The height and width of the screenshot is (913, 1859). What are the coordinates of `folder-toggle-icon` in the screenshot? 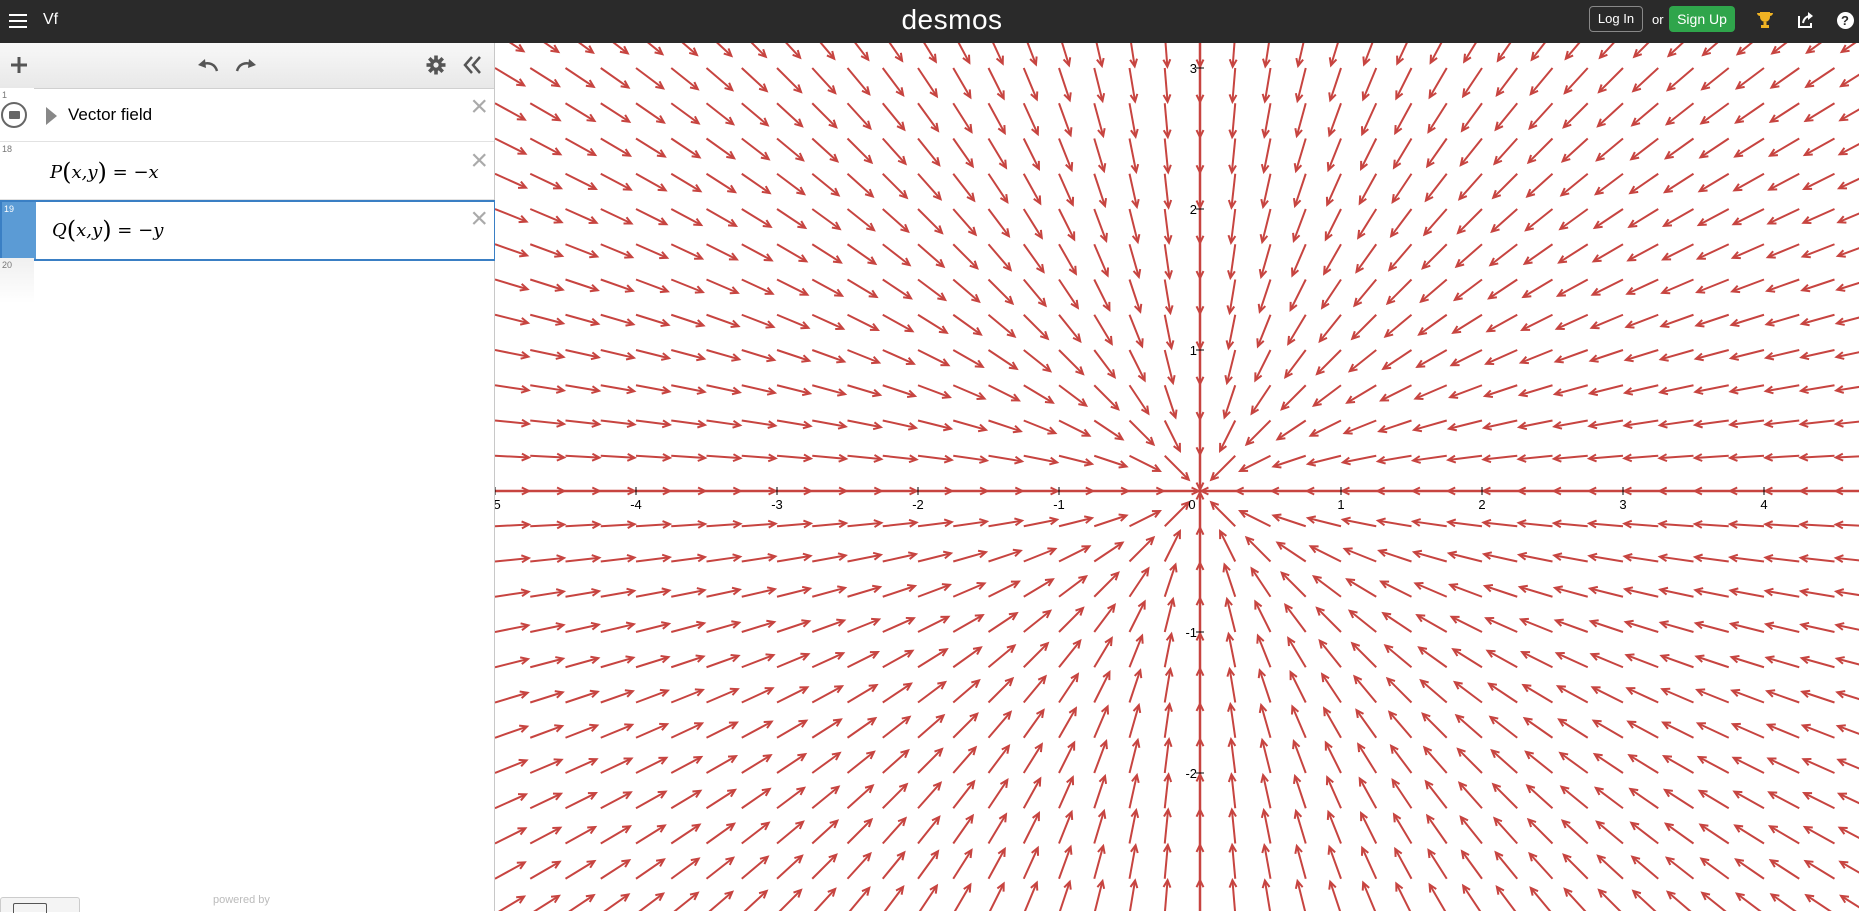 It's located at (51, 116).